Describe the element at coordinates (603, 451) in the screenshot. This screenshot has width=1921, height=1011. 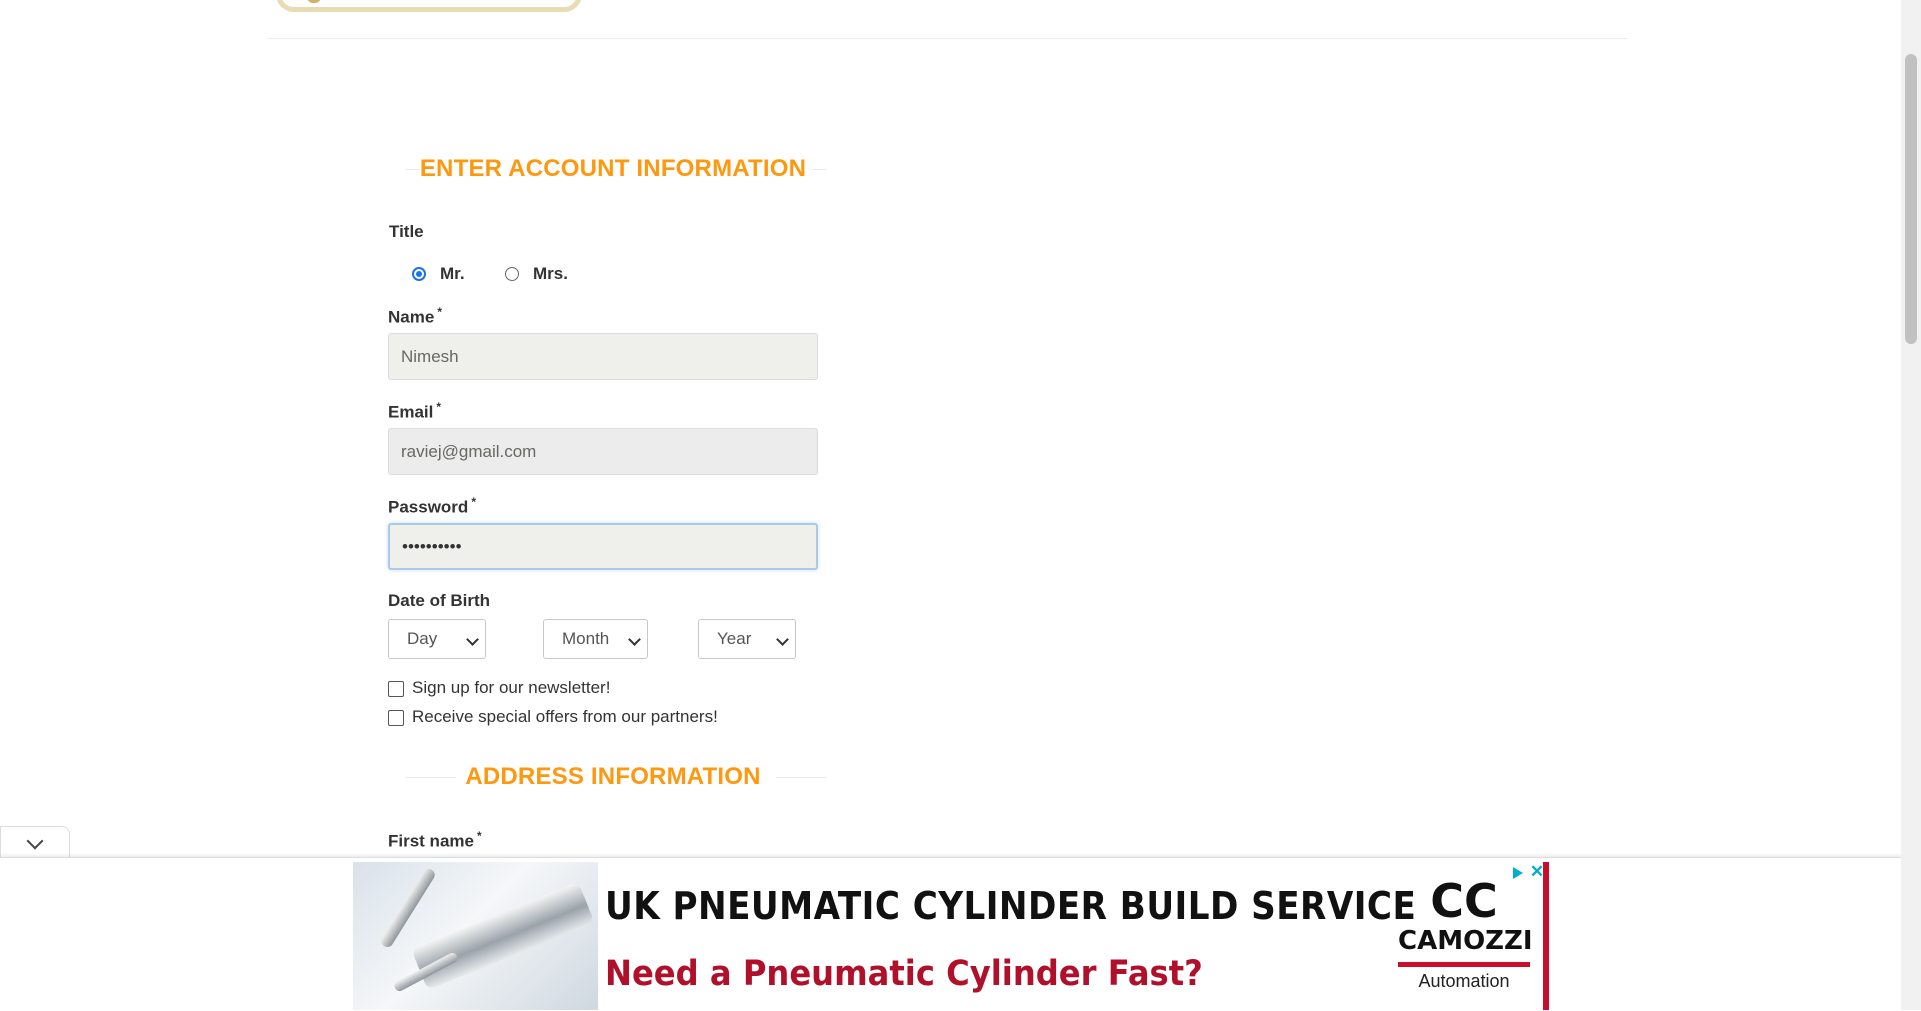
I see `email-input` at that location.